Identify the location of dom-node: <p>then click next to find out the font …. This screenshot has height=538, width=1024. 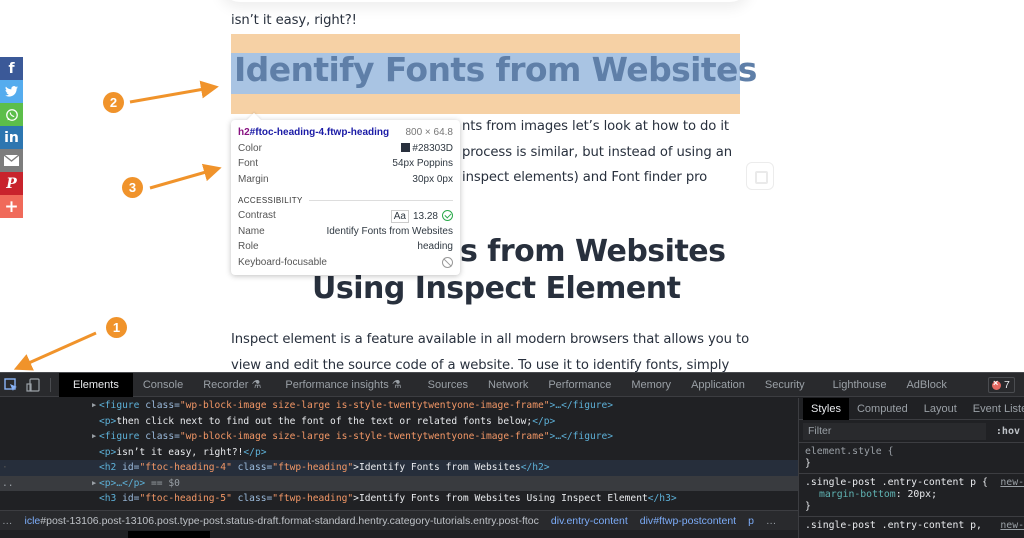
(399, 422).